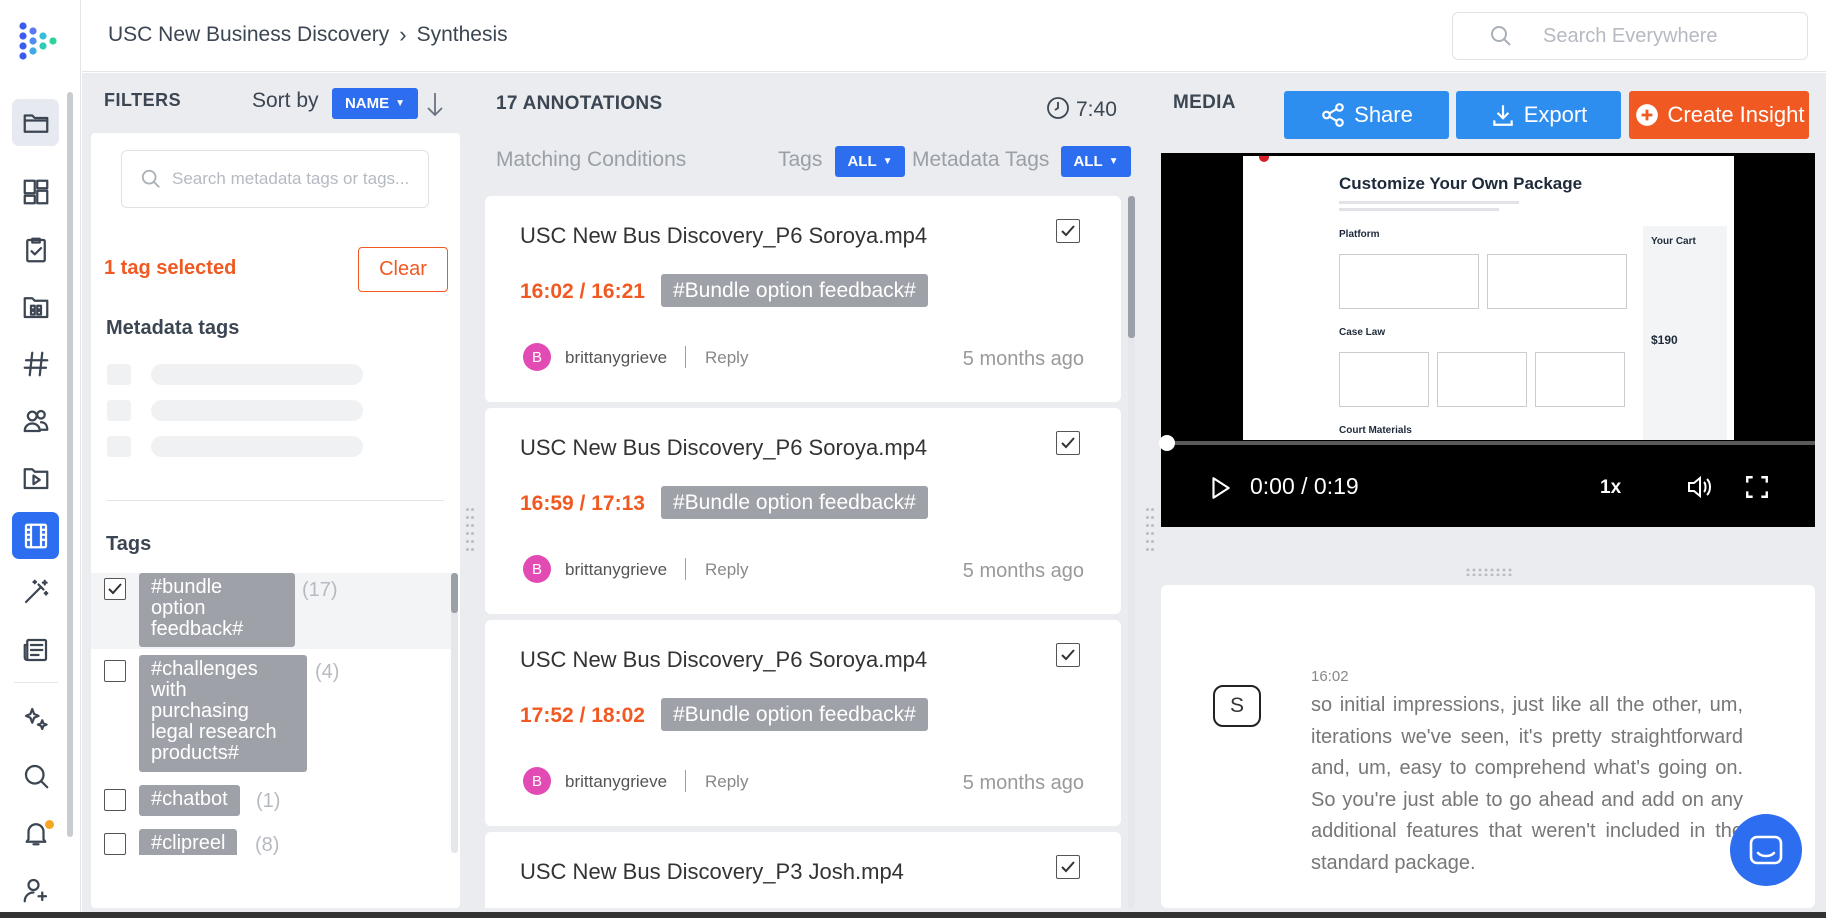  What do you see at coordinates (35, 122) in the screenshot?
I see `folder-icon` at bounding box center [35, 122].